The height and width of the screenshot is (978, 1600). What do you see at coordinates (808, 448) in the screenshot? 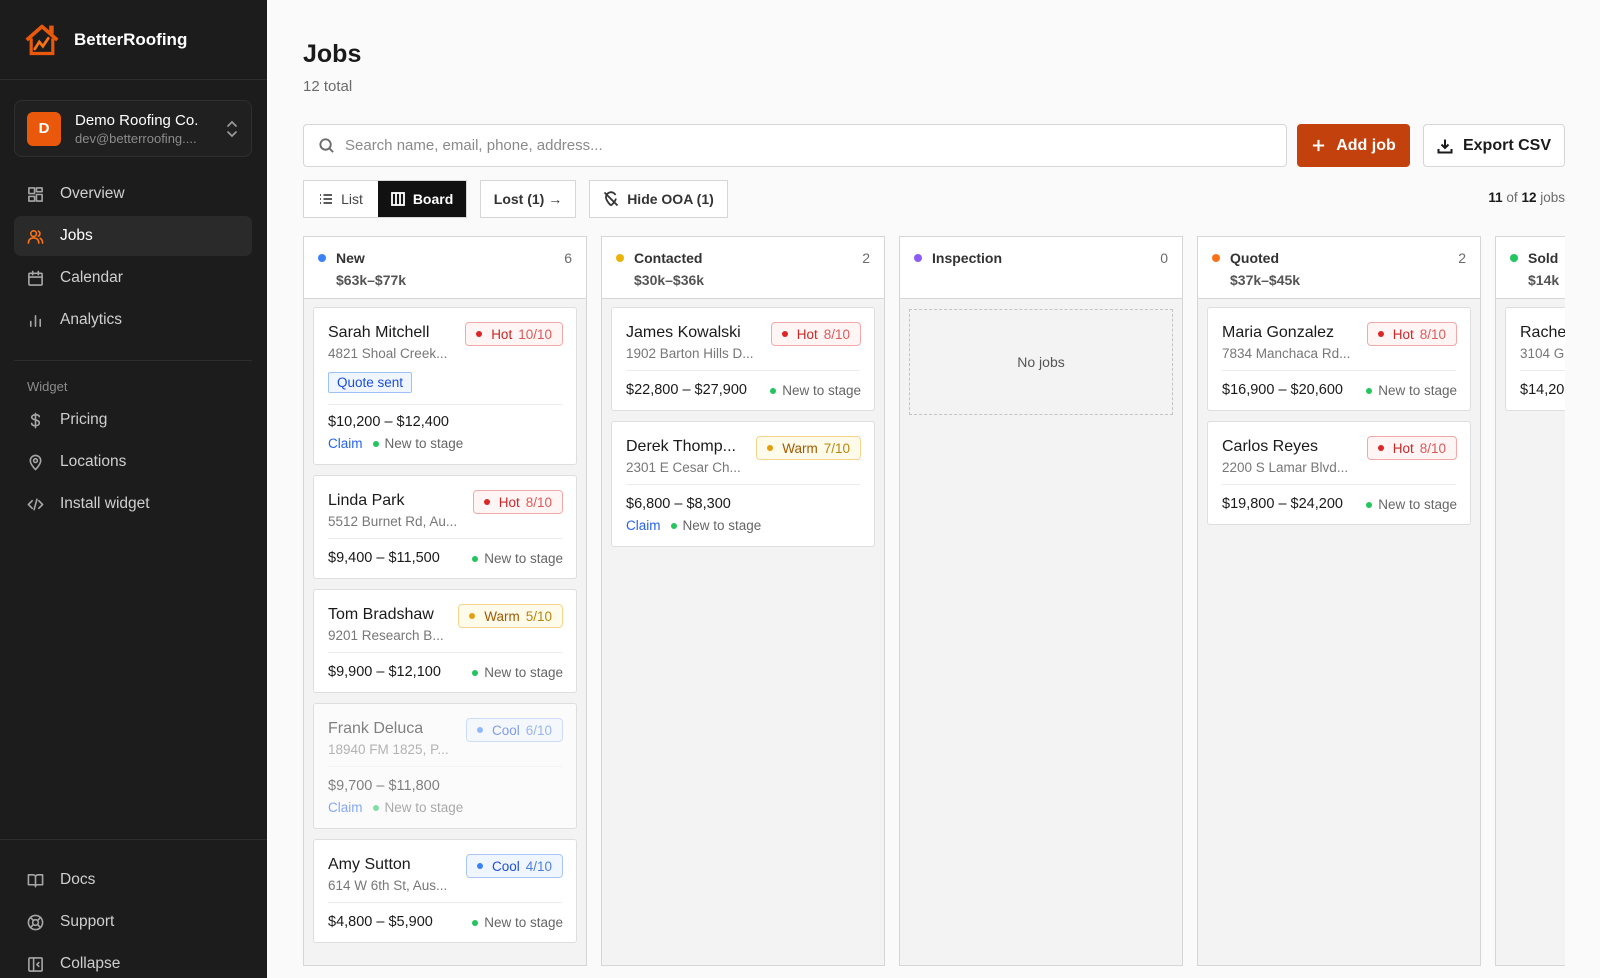
I see `lead-score-badge: Warm 7/10` at bounding box center [808, 448].